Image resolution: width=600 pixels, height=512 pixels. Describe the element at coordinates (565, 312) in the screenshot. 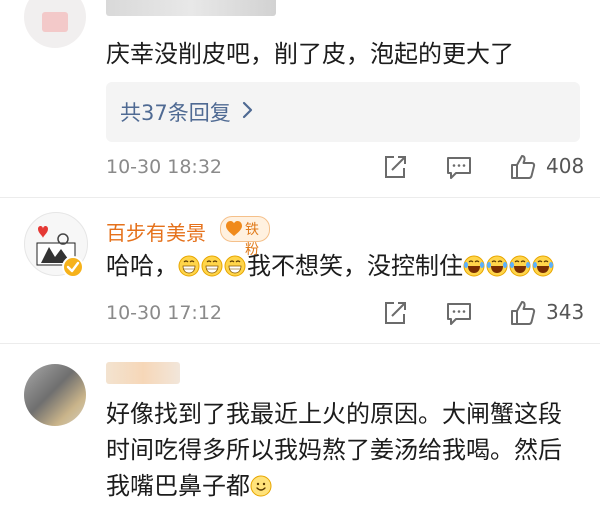

I see `like-count: 343` at that location.